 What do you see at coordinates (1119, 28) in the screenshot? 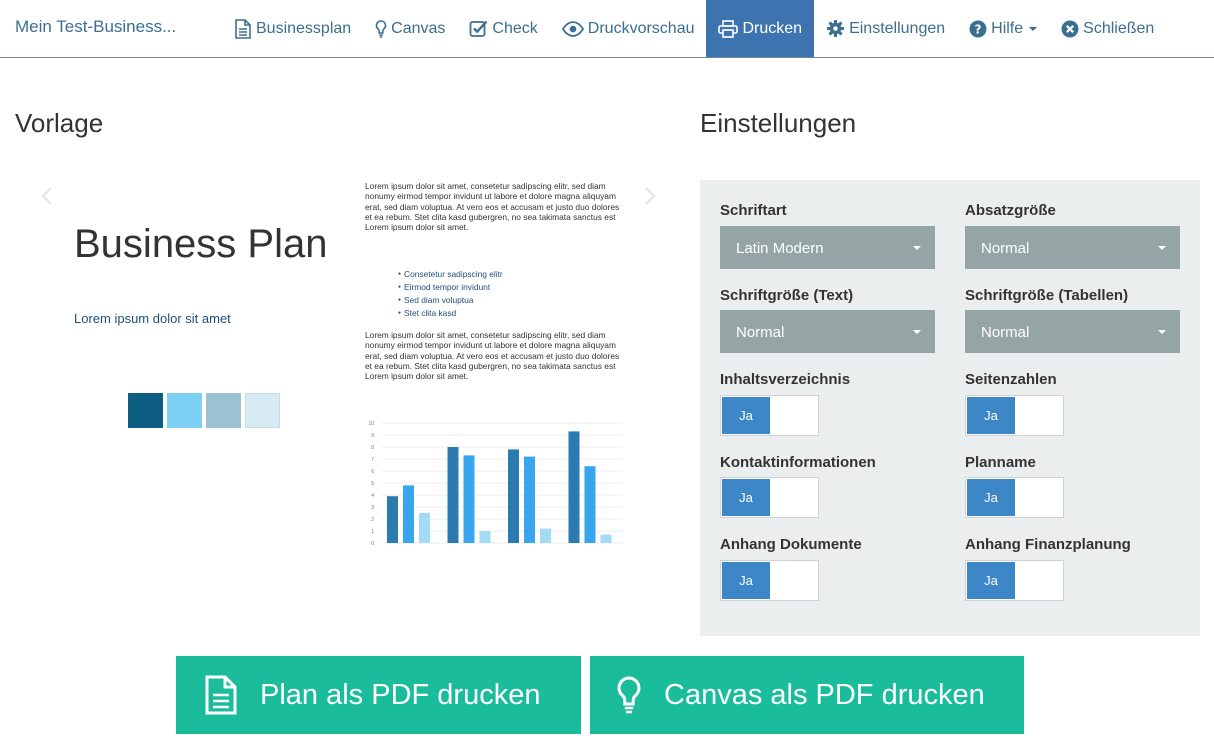
I see `nav-schliessen-label: Schließen` at bounding box center [1119, 28].